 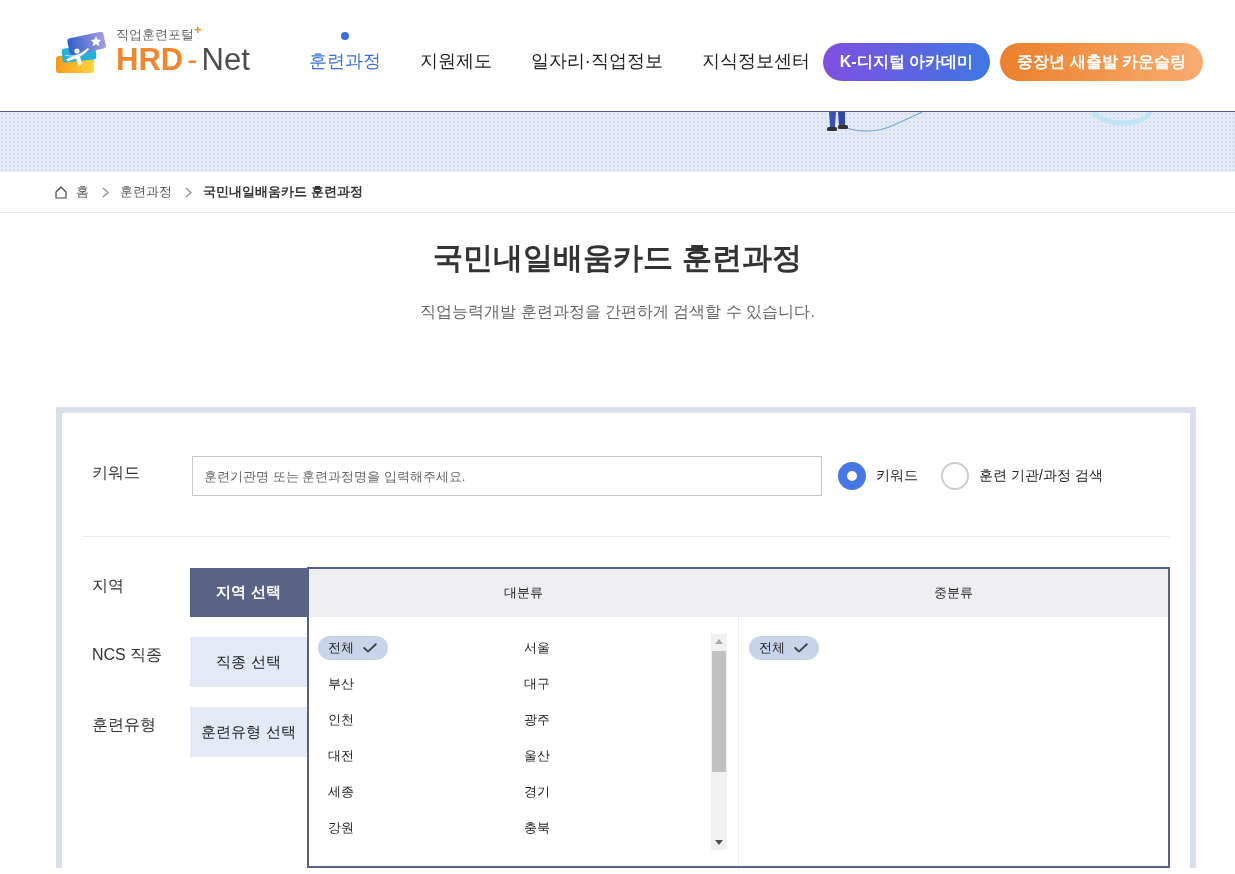 What do you see at coordinates (1041, 476) in the screenshot?
I see `radio-label: 훈련 기관/과정 검색` at bounding box center [1041, 476].